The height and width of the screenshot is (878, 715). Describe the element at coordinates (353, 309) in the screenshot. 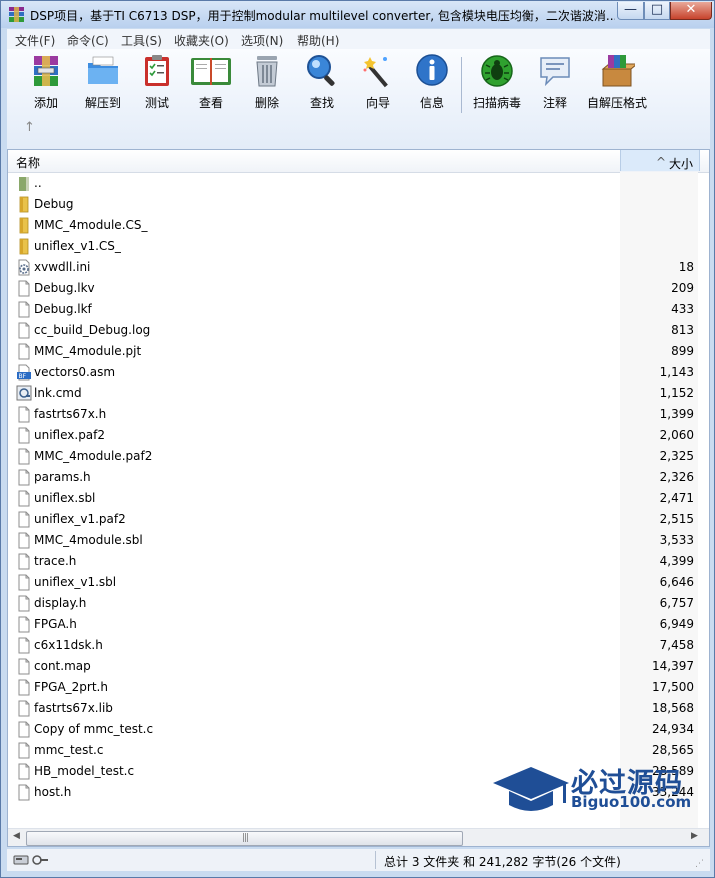

I see `file-row: Debug.lkf 433` at that location.